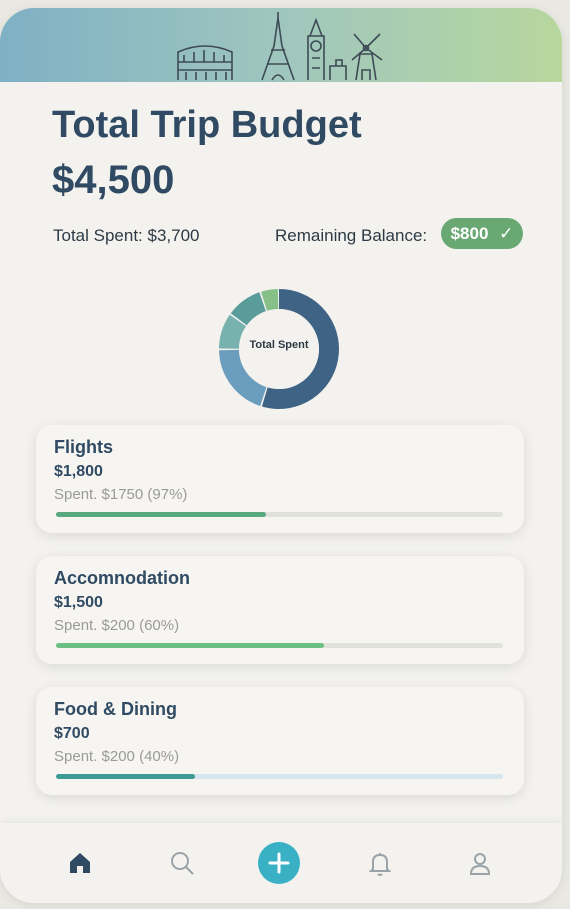 The width and height of the screenshot is (570, 909). I want to click on category-card-food-dining: Food & Dining $700 Spent. $200 (40%), so click(280, 741).